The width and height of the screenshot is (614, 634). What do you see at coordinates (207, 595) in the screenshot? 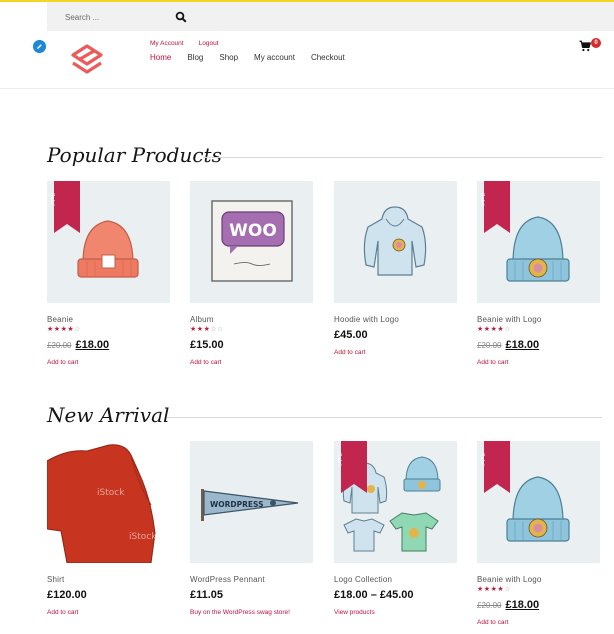
I see `current-price: £11.05` at bounding box center [207, 595].